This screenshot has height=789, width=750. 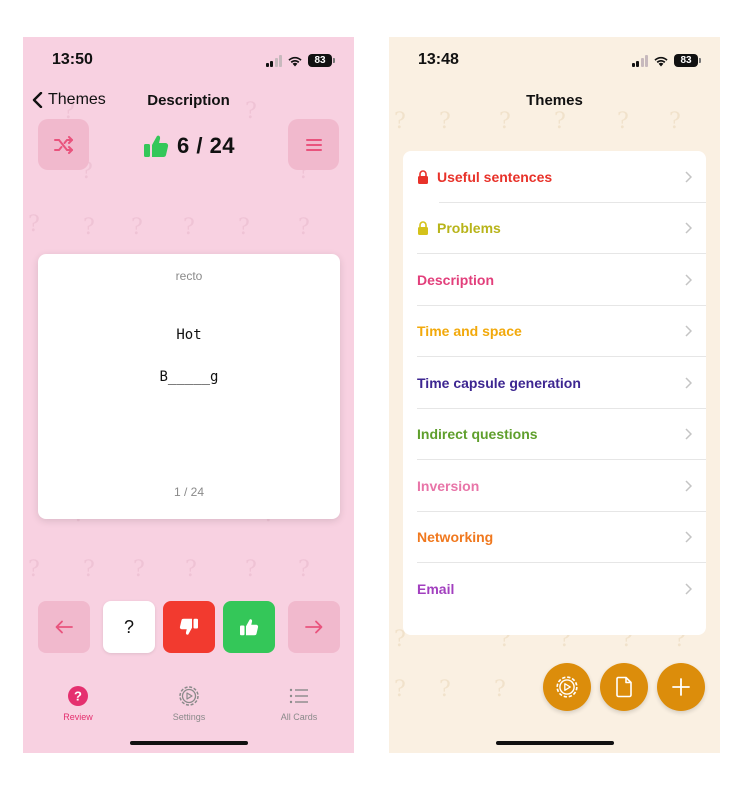 I want to click on menu-button, so click(x=313, y=144).